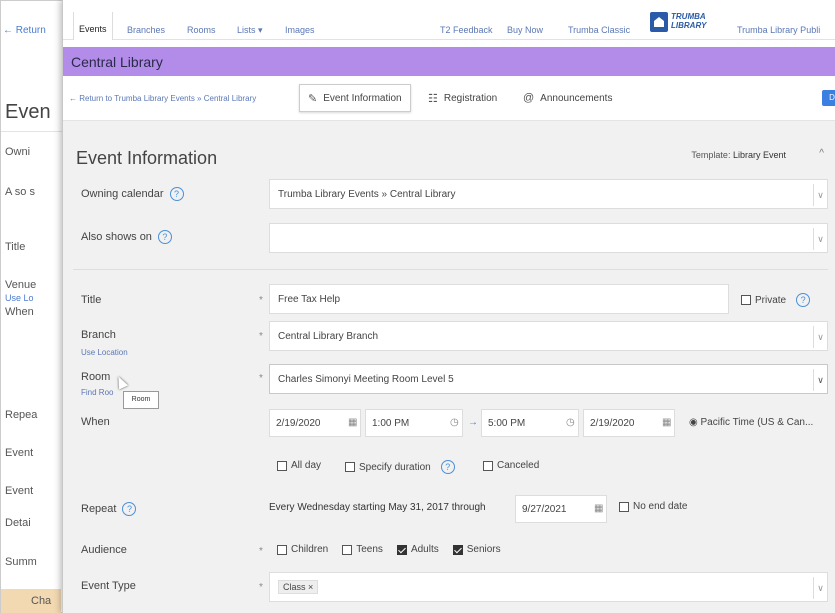  What do you see at coordinates (300, 30) in the screenshot?
I see `nav-images: Images` at bounding box center [300, 30].